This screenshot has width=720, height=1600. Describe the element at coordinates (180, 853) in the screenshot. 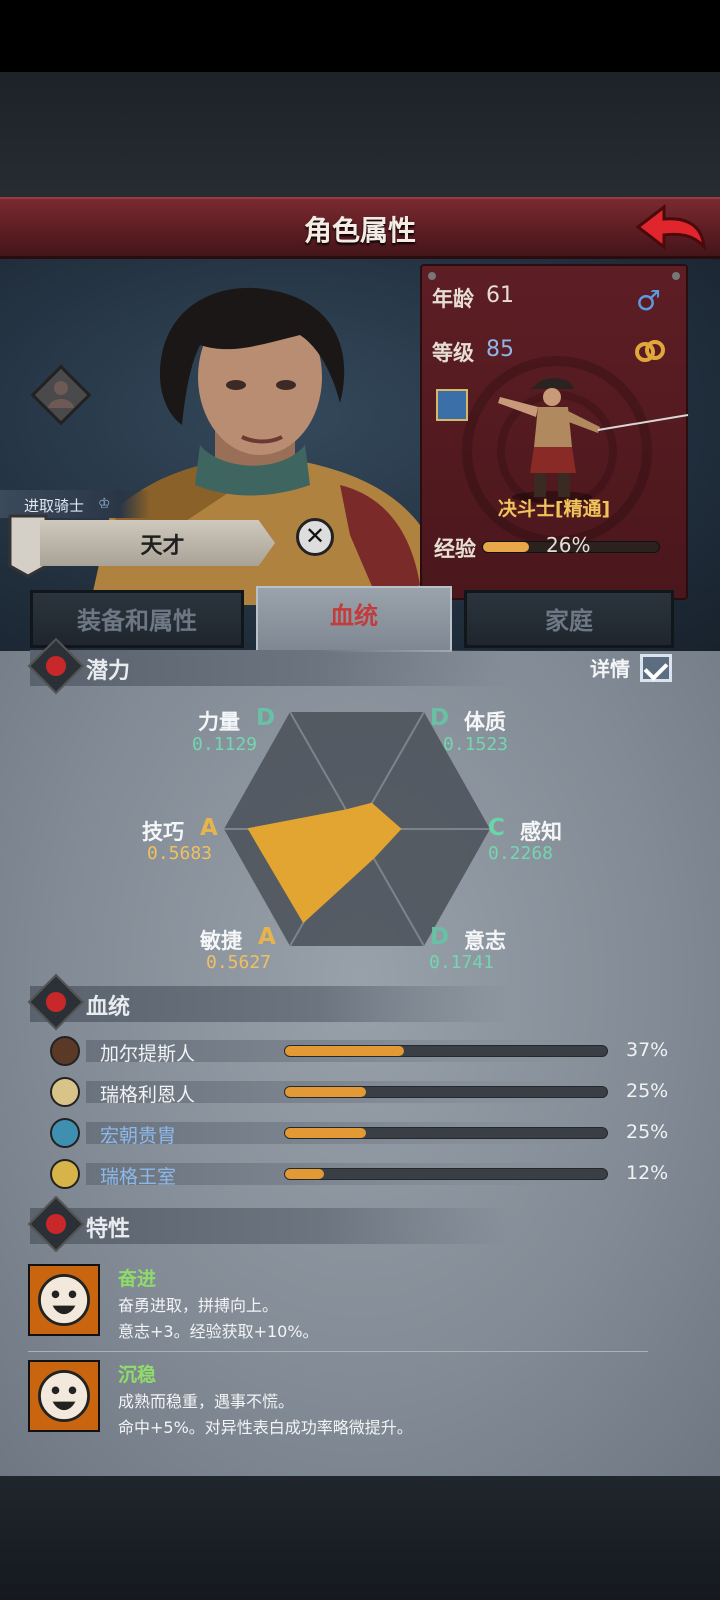

I see `attr-skill-value: 0.5683` at that location.